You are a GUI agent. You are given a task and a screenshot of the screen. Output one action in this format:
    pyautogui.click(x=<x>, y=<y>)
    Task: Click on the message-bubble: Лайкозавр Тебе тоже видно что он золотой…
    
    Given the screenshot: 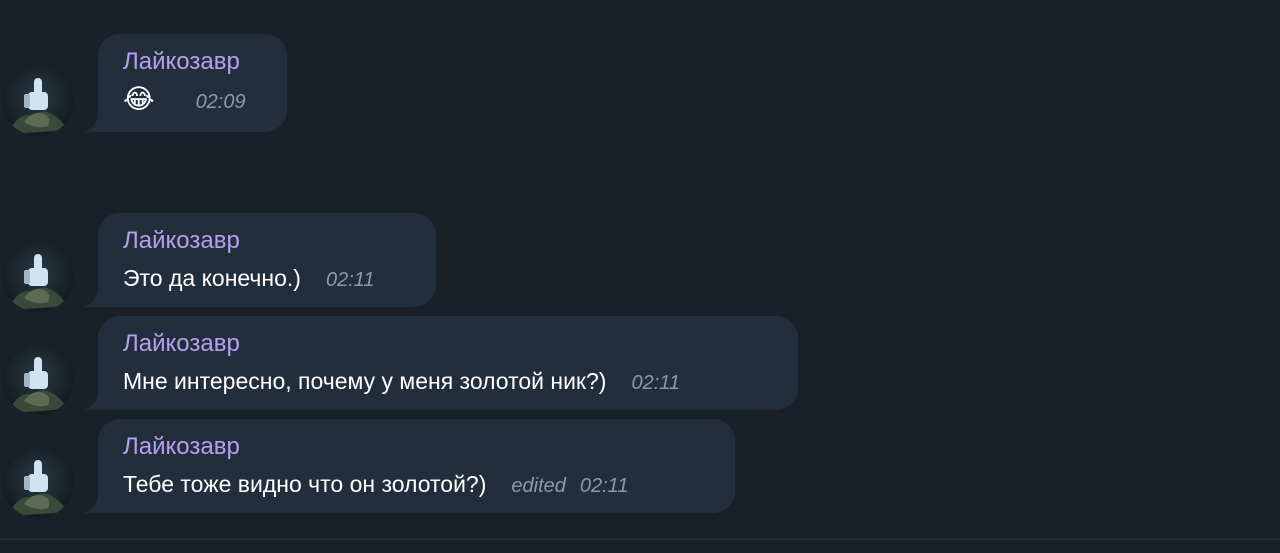 What is the action you would take?
    pyautogui.click(x=416, y=466)
    